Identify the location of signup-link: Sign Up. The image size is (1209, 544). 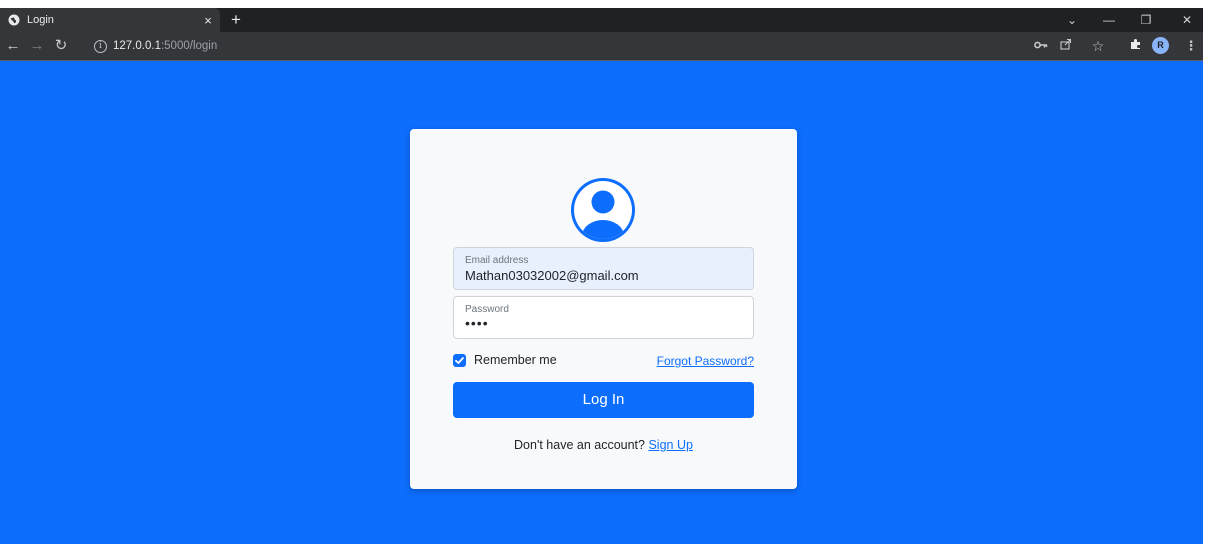
(670, 445).